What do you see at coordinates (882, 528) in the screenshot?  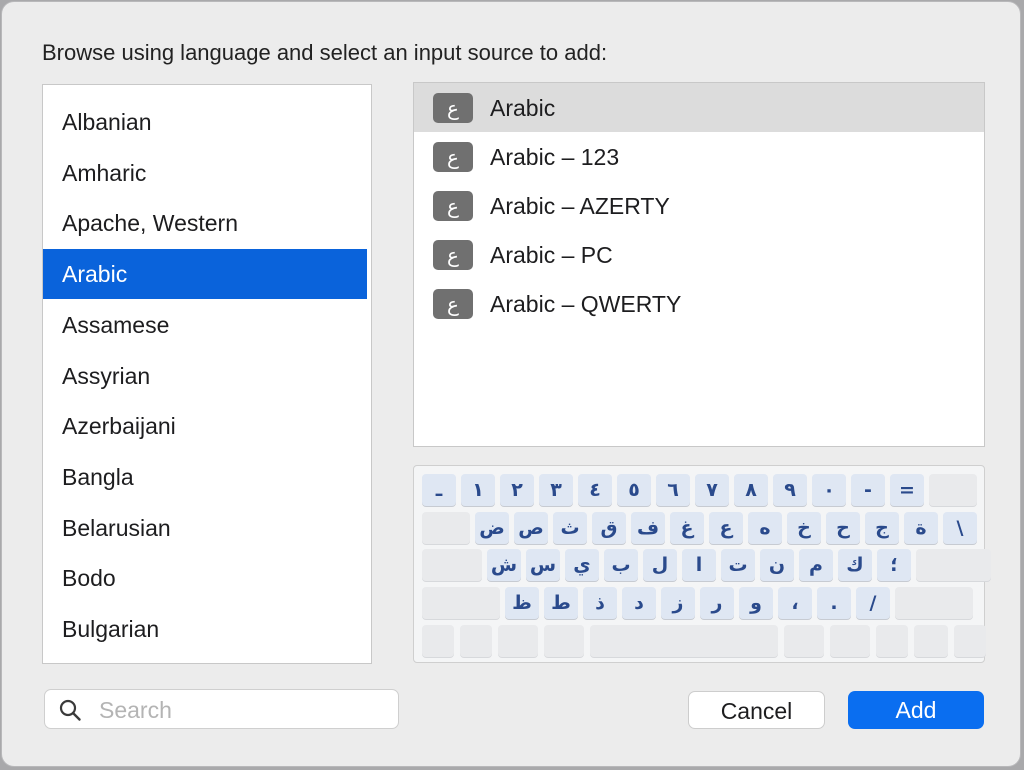 I see `keyboard-key: ج` at bounding box center [882, 528].